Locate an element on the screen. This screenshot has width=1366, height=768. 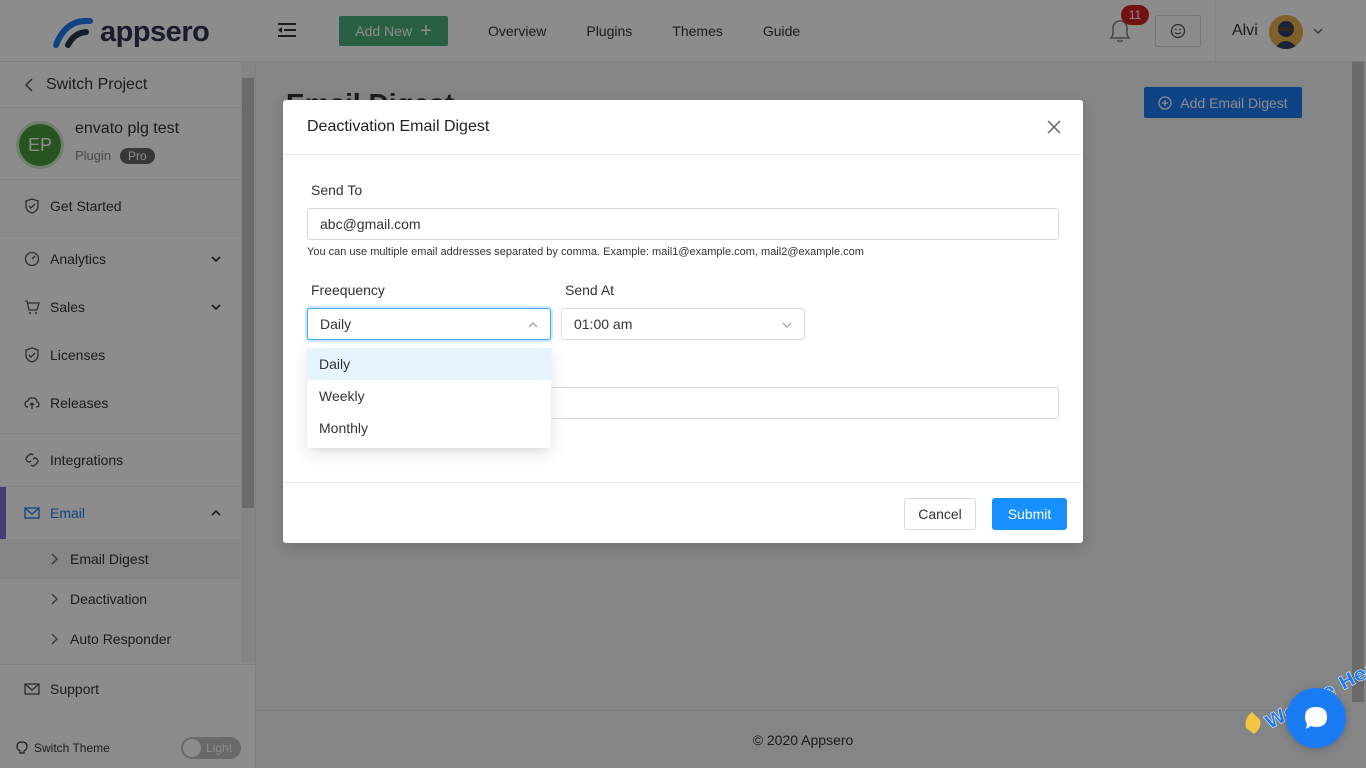
send-at-label: Send At is located at coordinates (590, 290).